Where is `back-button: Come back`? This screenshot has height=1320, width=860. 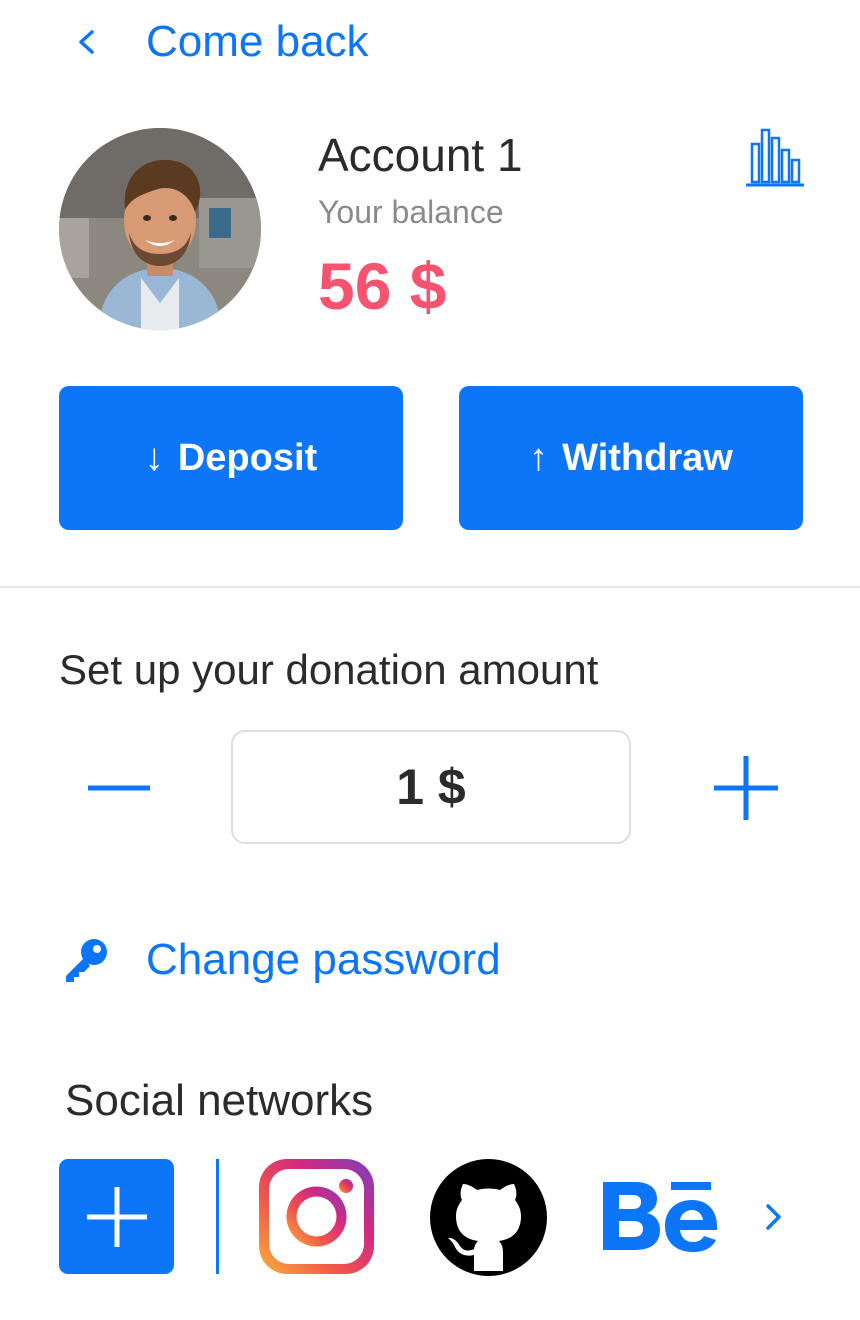
back-button: Come back is located at coordinates (220, 42).